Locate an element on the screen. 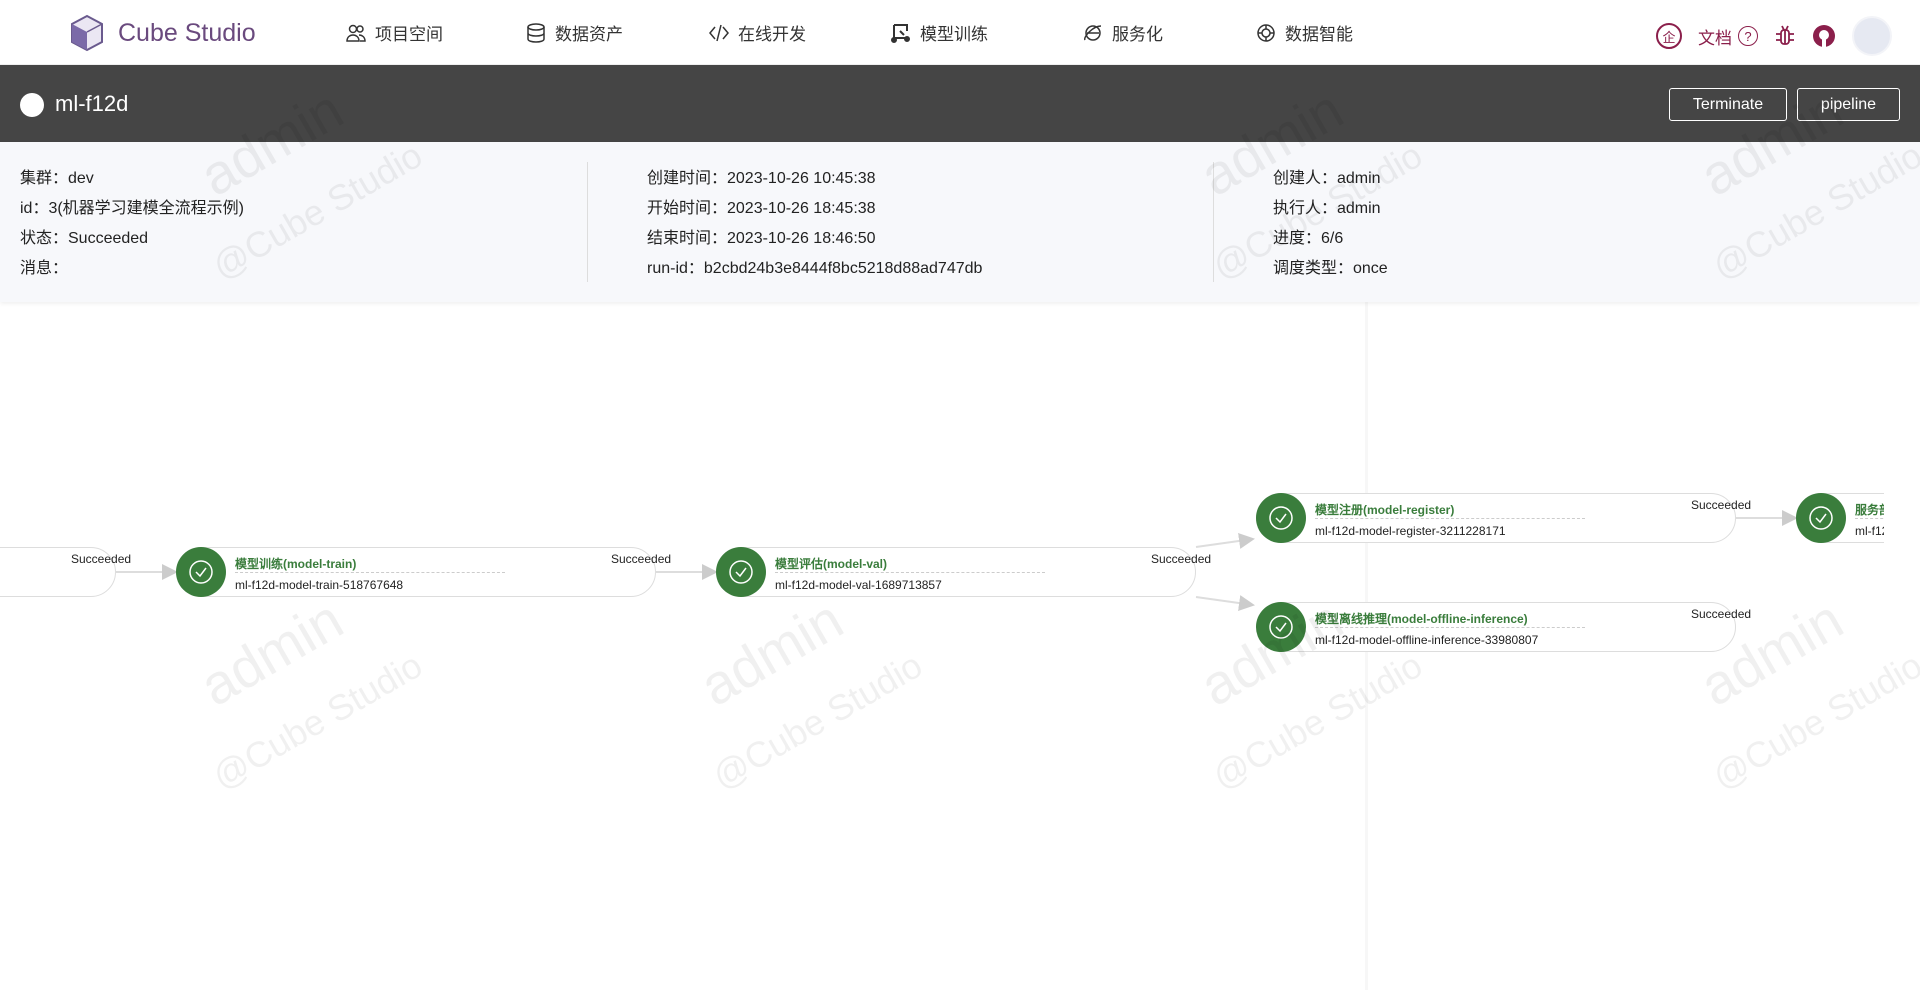 The height and width of the screenshot is (990, 1920). nav-item-online-dev: 在线开发 is located at coordinates (757, 32).